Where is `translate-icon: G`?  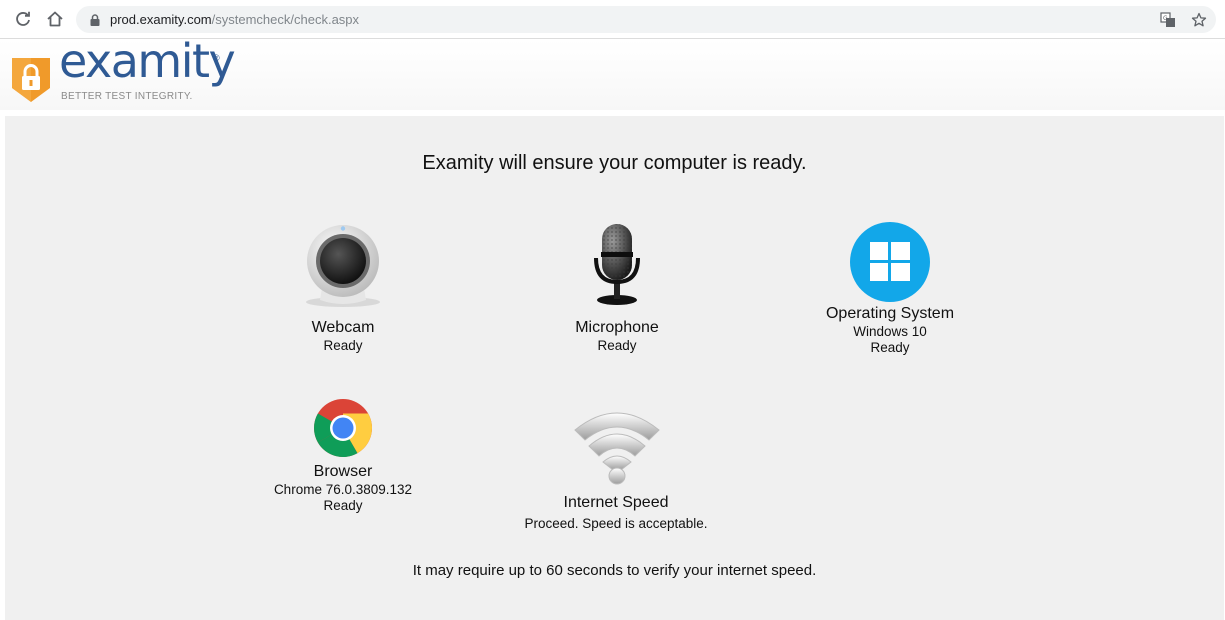
translate-icon: G is located at coordinates (1168, 20).